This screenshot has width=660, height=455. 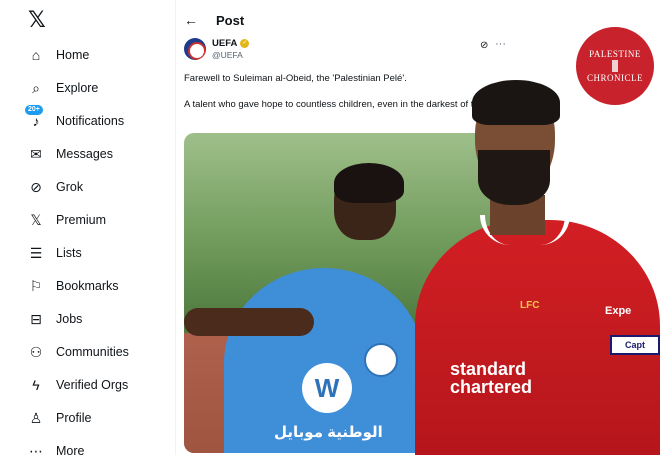 What do you see at coordinates (36, 219) in the screenshot?
I see `x-premium-icon: 𝕏` at bounding box center [36, 219].